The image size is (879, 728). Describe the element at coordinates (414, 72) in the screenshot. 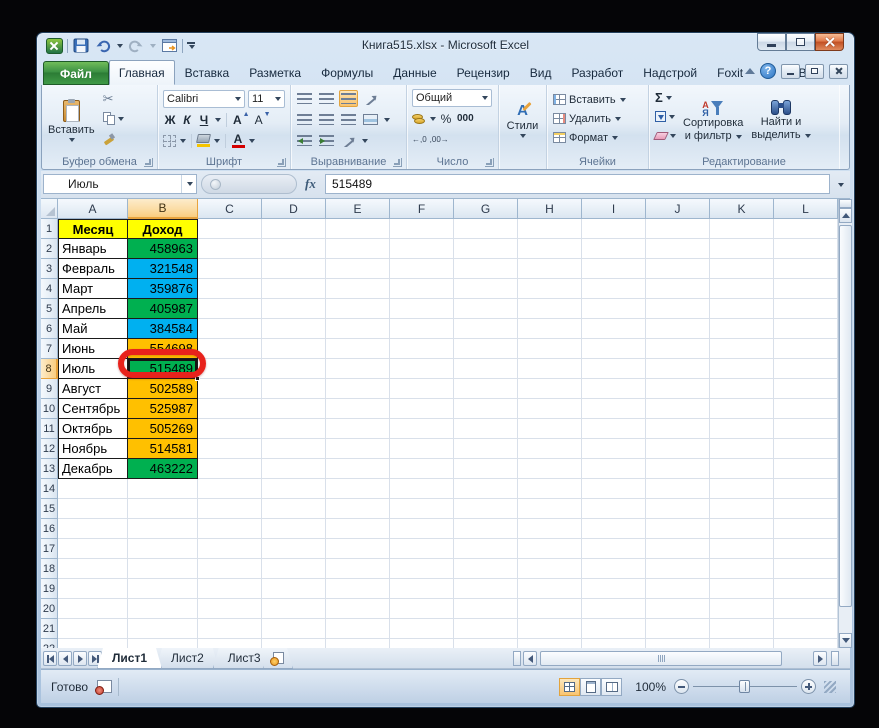

I see `ribbon-tab-Данные: Данные` at that location.